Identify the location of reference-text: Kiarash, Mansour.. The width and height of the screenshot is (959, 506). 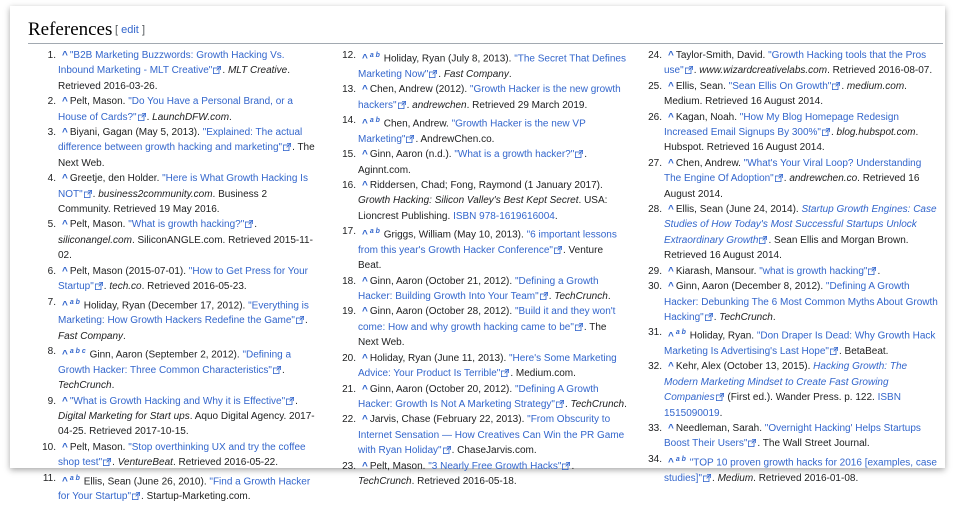
(717, 271).